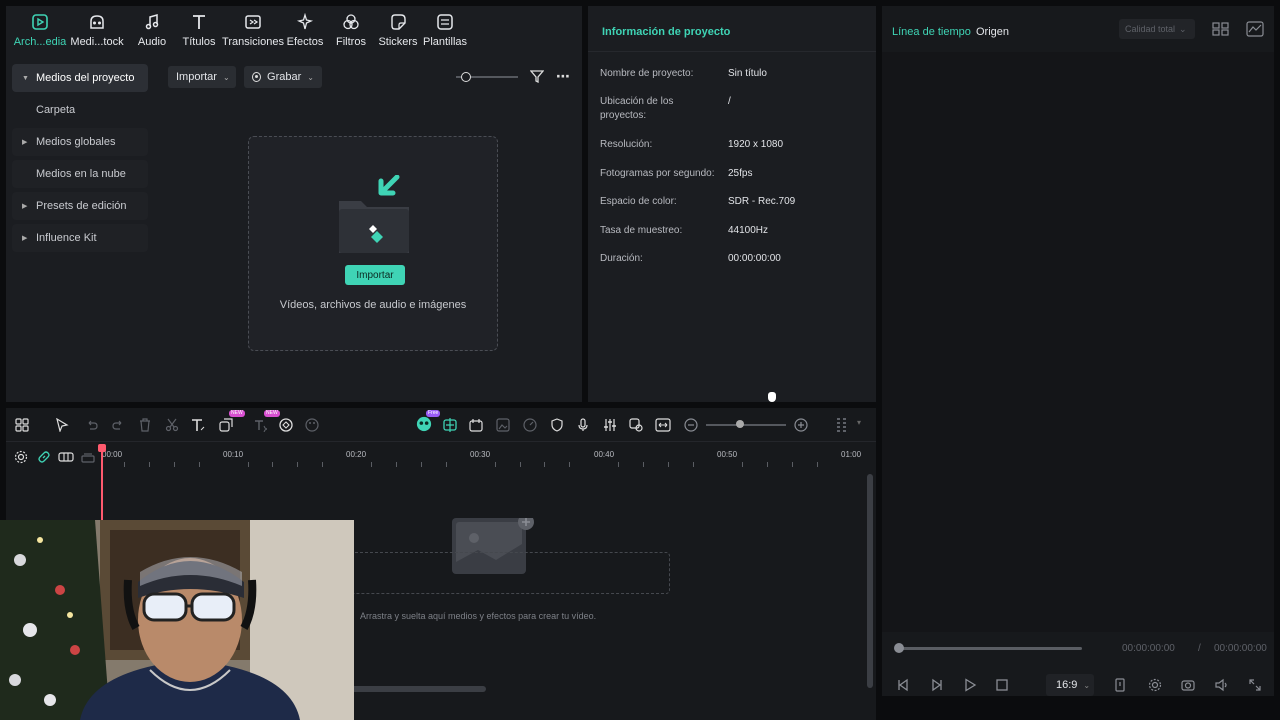 This screenshot has height=720, width=1280. I want to click on aspect-ratio-dropdown: 16:9 ⌄, so click(1070, 685).